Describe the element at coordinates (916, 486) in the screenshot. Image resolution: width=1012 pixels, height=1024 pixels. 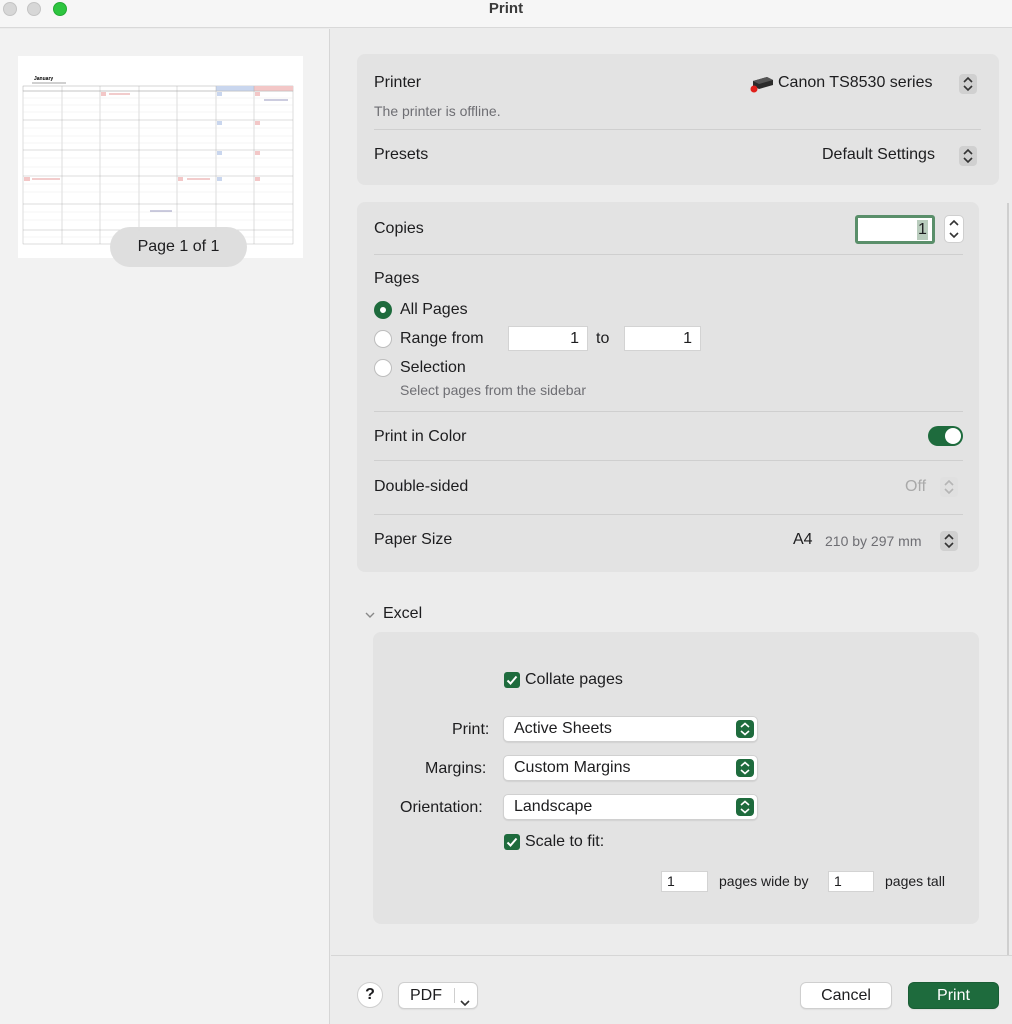
I see `double-sided-select: Off` at that location.